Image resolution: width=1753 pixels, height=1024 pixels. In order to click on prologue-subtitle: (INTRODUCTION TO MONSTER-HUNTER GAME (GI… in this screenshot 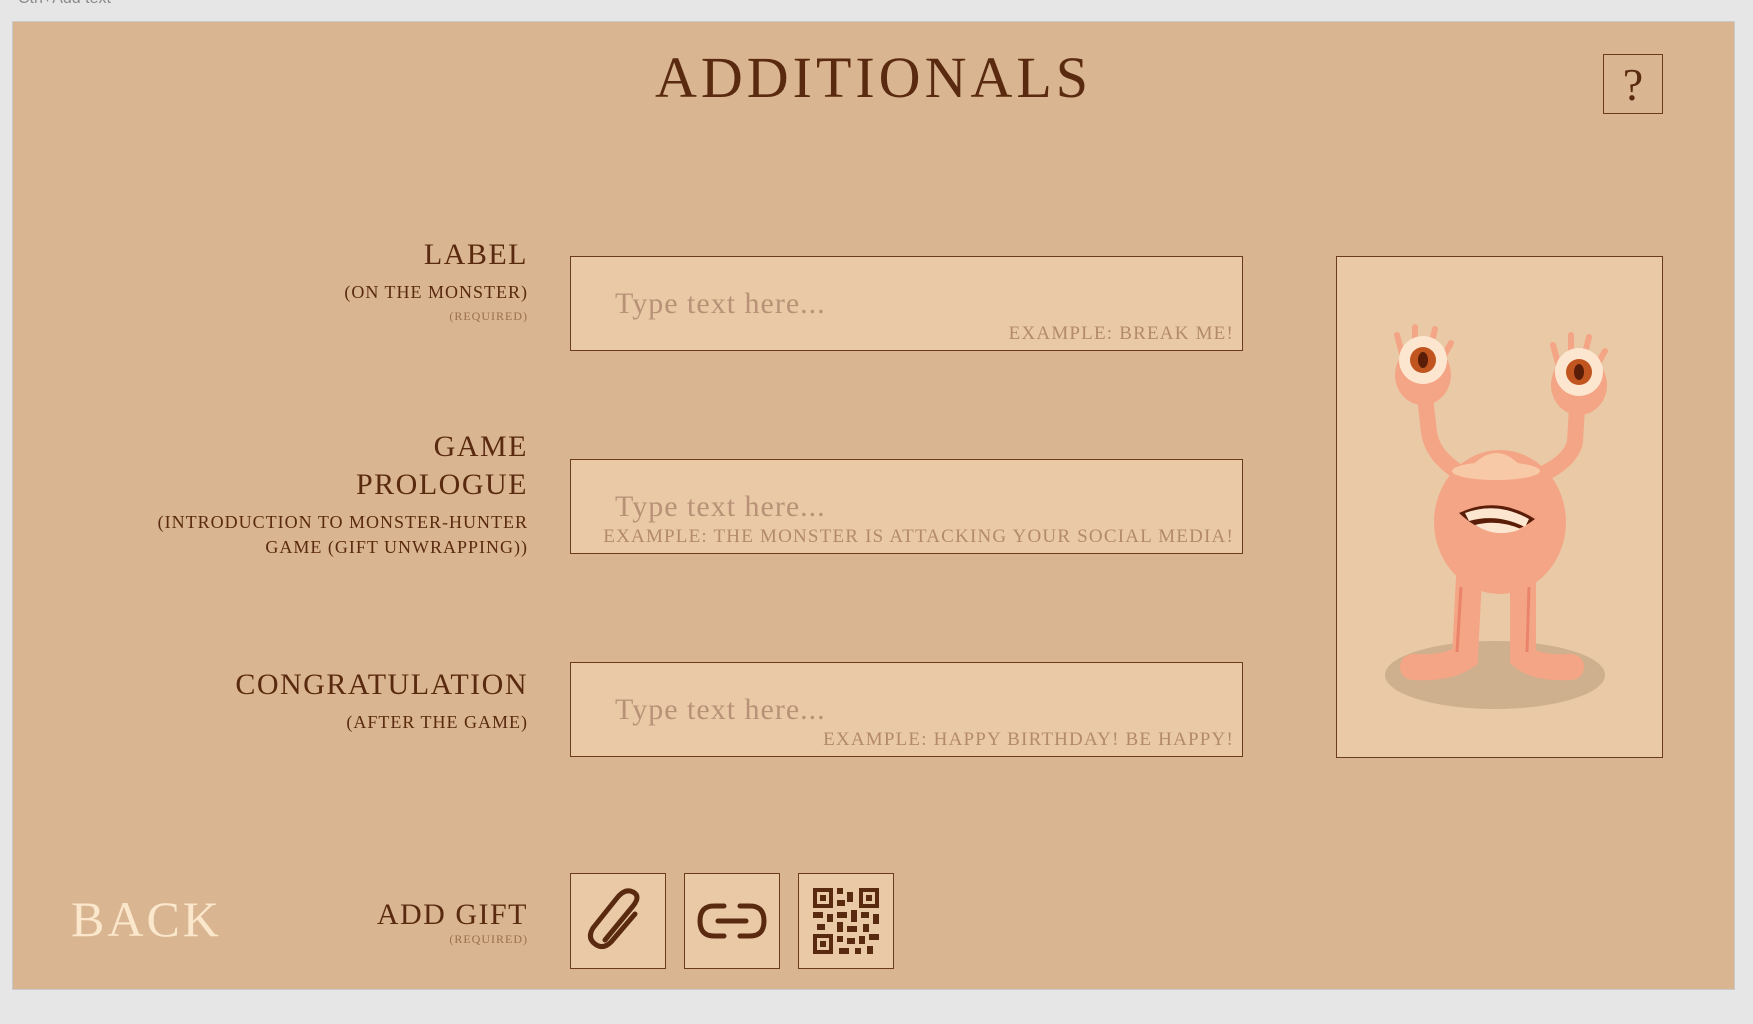, I will do `click(342, 534)`.